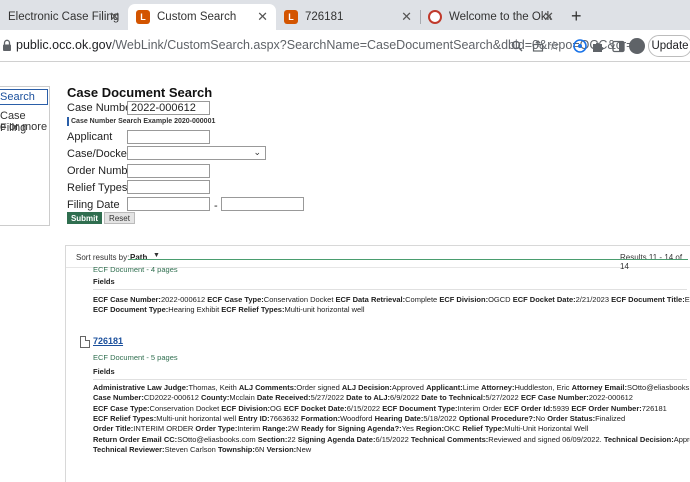  I want to click on field-label: Date to ALJ:, so click(368, 398).